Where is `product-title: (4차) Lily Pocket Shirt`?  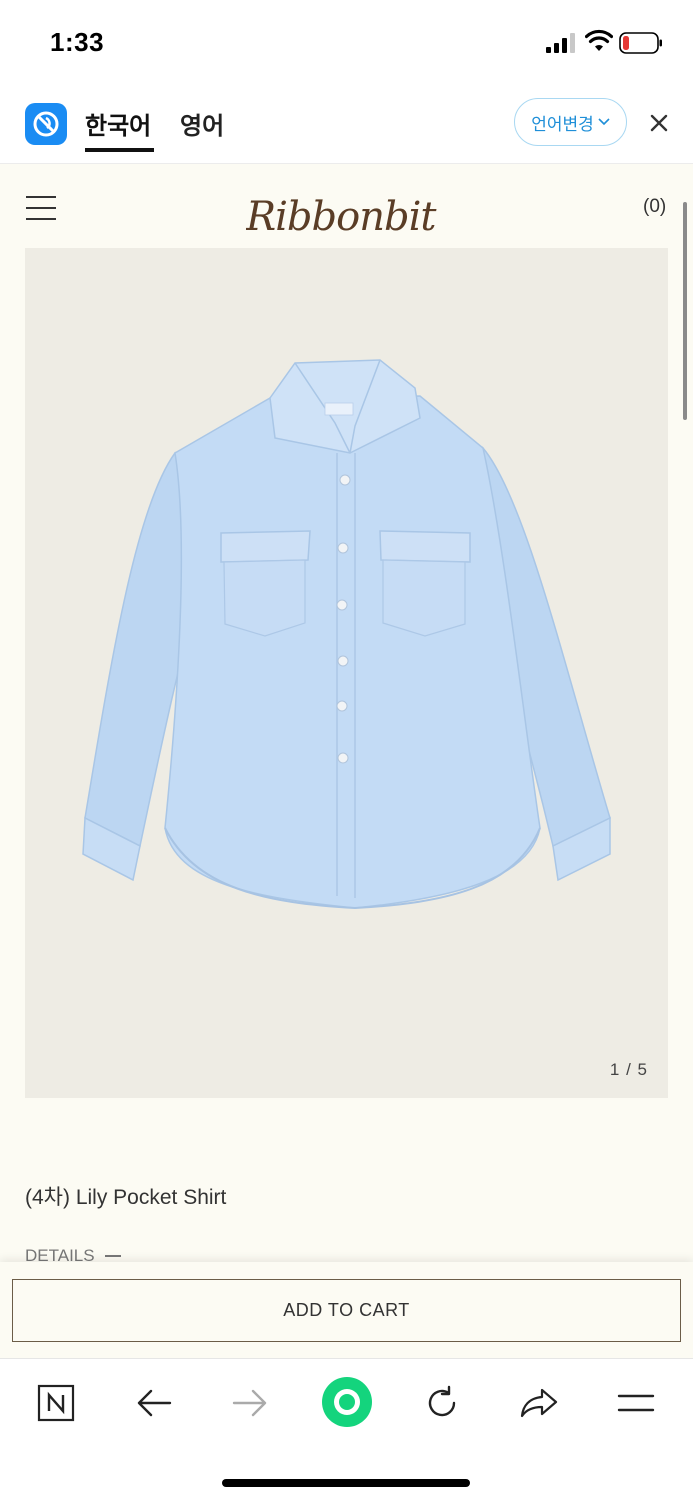
product-title: (4차) Lily Pocket Shirt is located at coordinates (126, 1197).